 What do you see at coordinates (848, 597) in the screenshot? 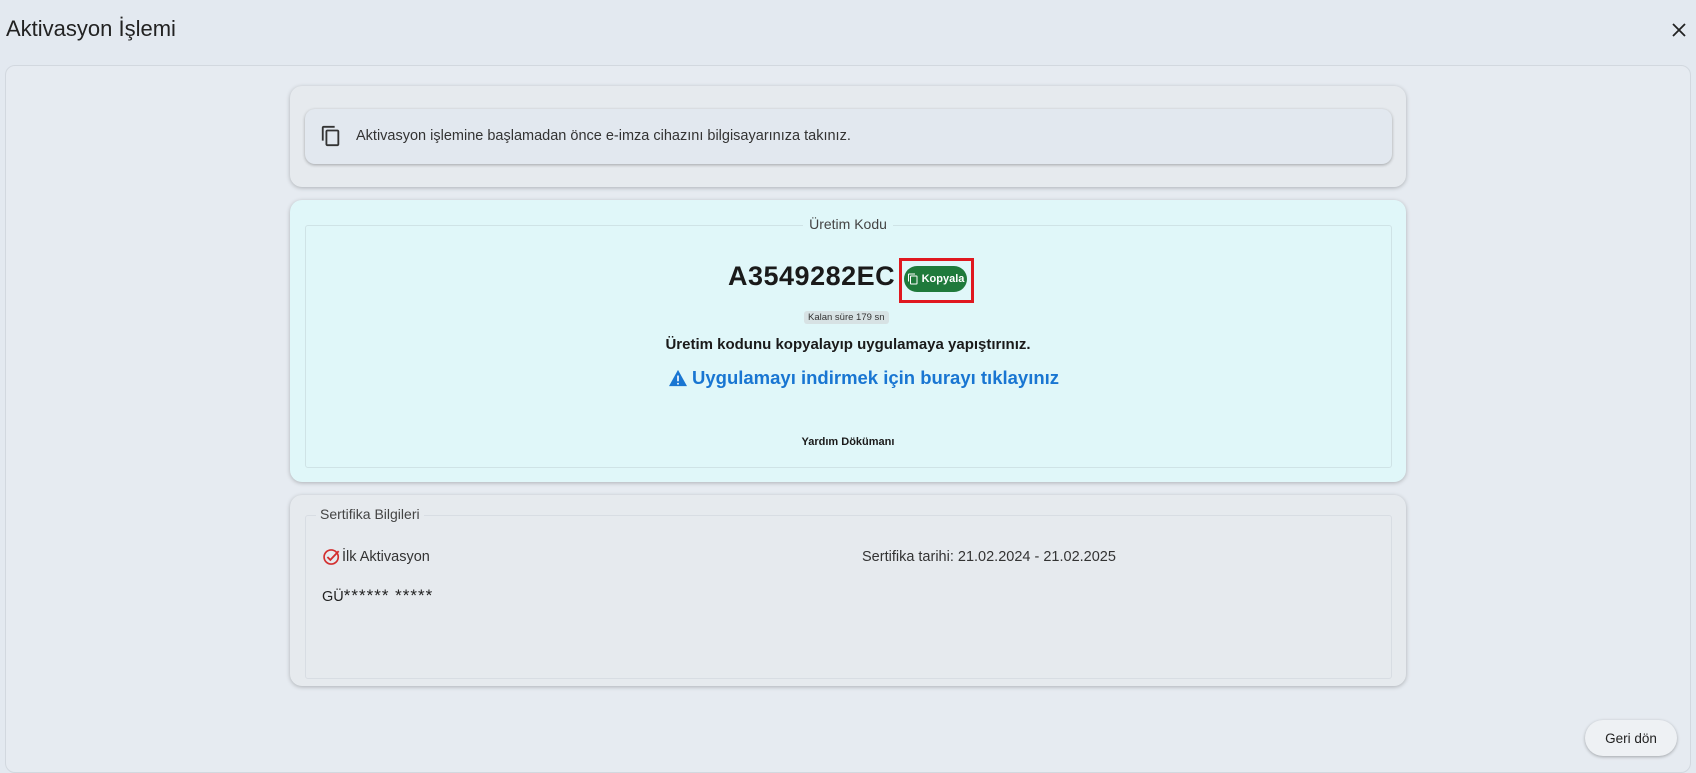
I see `certificate-fieldset` at bounding box center [848, 597].